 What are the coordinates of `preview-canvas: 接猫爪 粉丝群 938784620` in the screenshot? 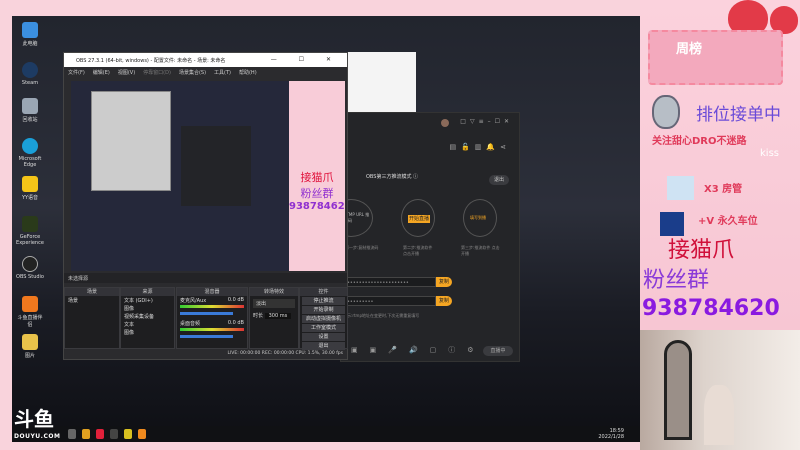 It's located at (208, 176).